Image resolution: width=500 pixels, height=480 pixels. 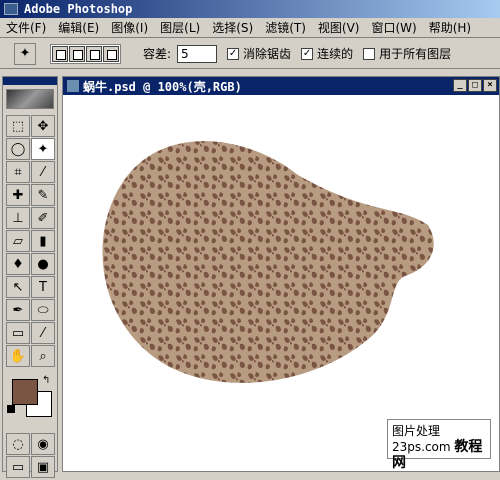 I want to click on standard-mode-icon: ◌, so click(x=18, y=444).